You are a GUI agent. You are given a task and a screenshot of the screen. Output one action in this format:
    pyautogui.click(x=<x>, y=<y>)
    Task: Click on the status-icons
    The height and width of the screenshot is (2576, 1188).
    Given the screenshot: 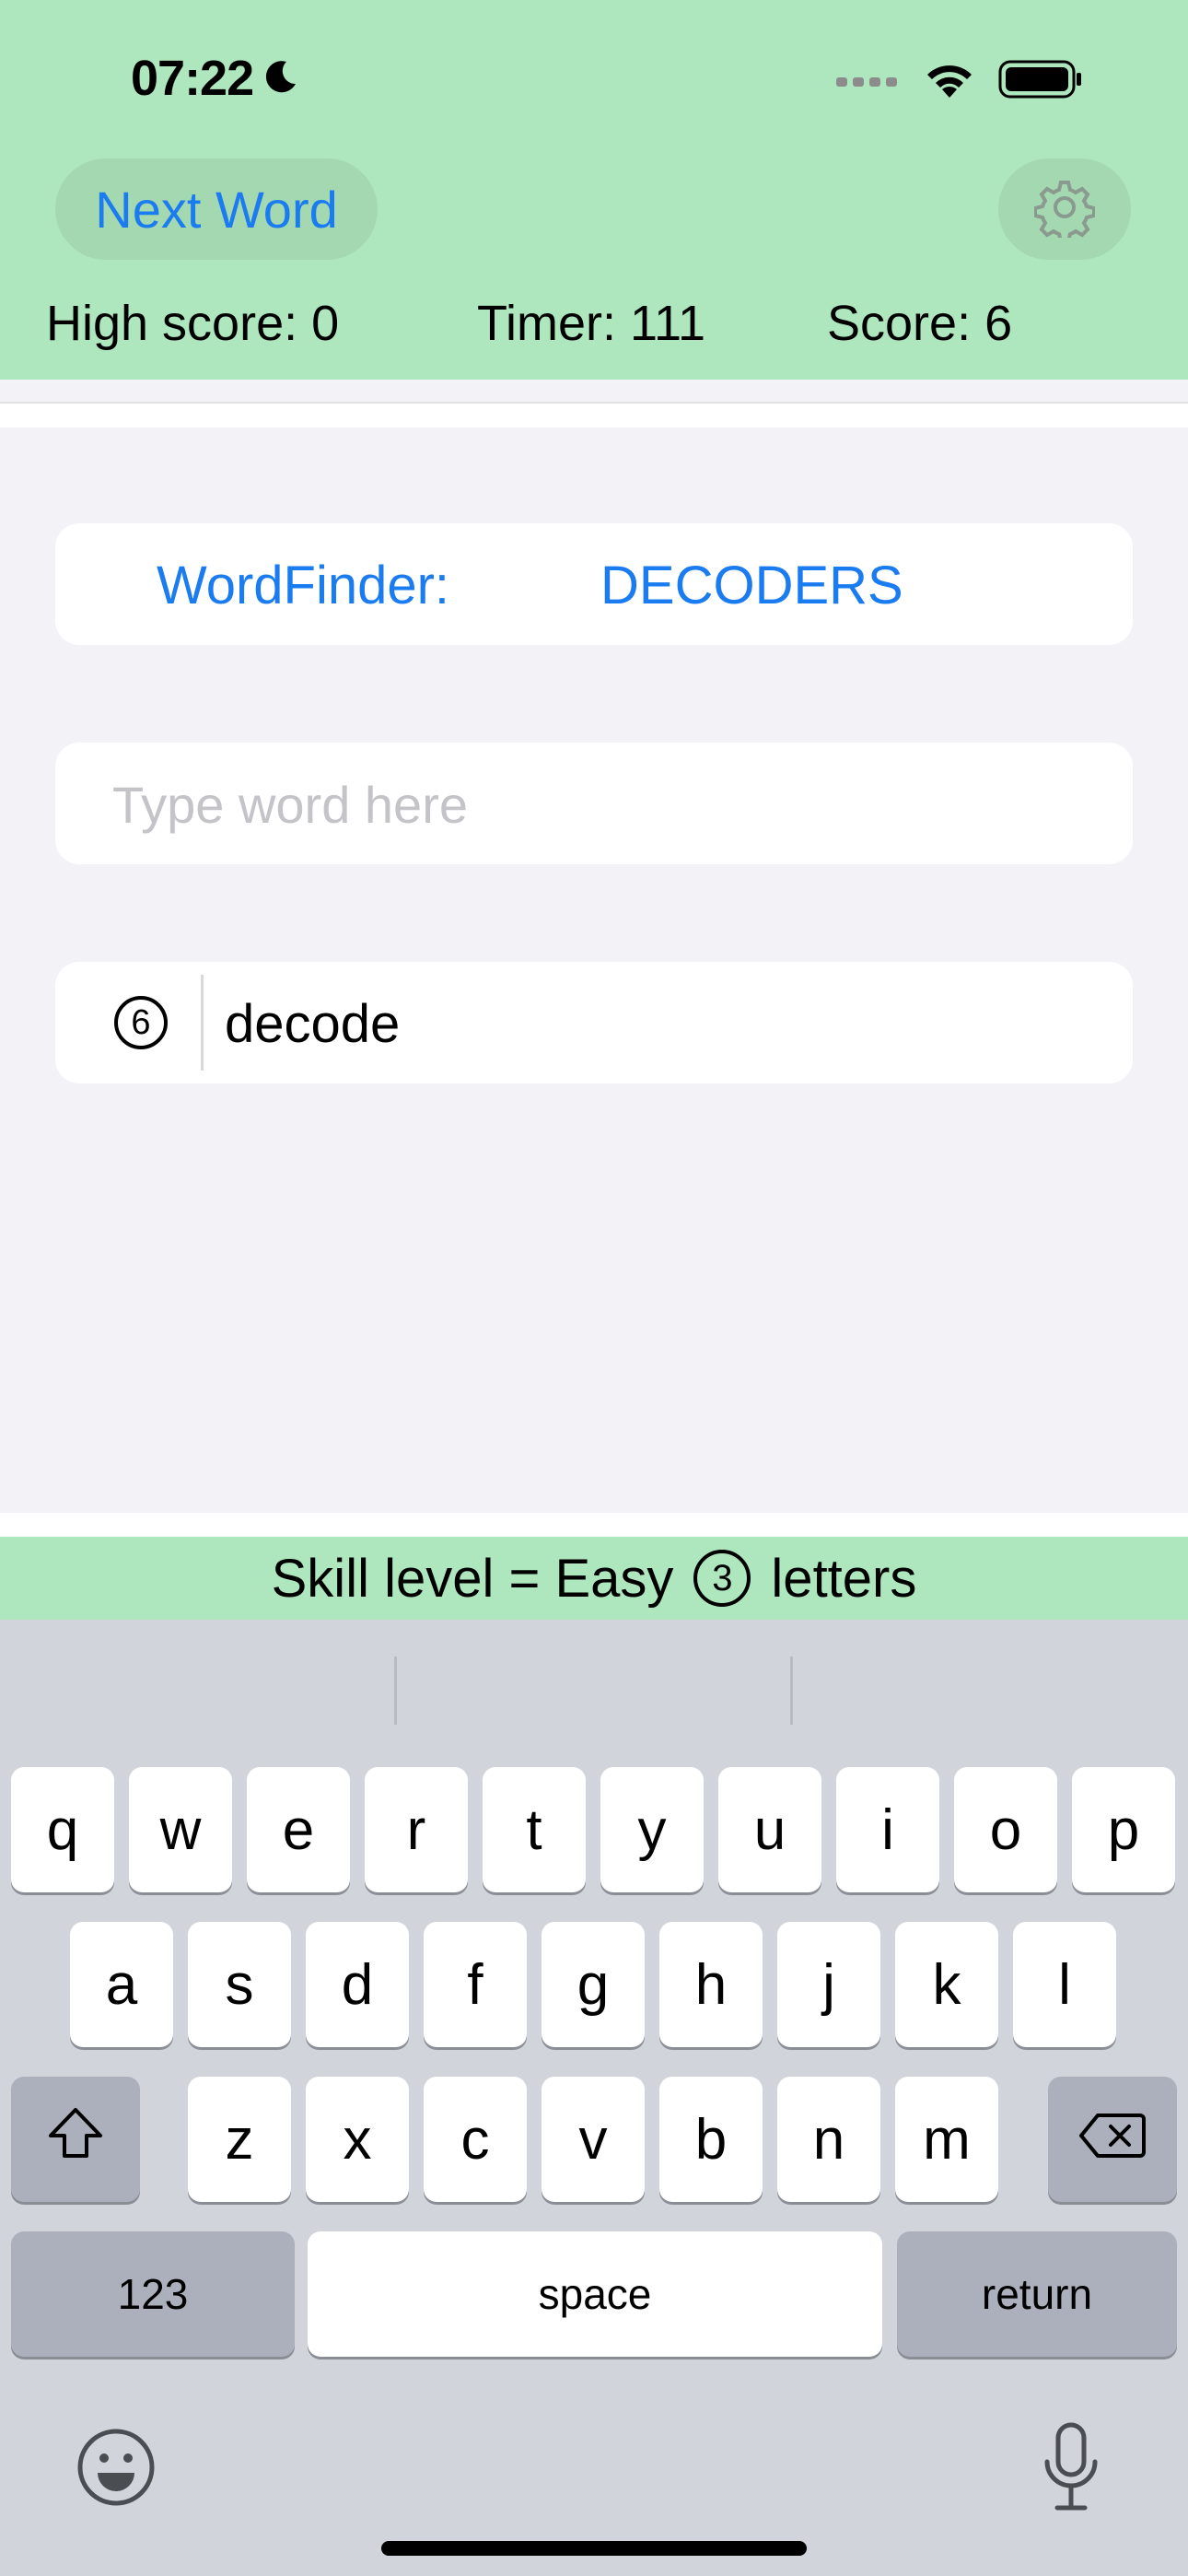 What is the action you would take?
    pyautogui.click(x=959, y=81)
    